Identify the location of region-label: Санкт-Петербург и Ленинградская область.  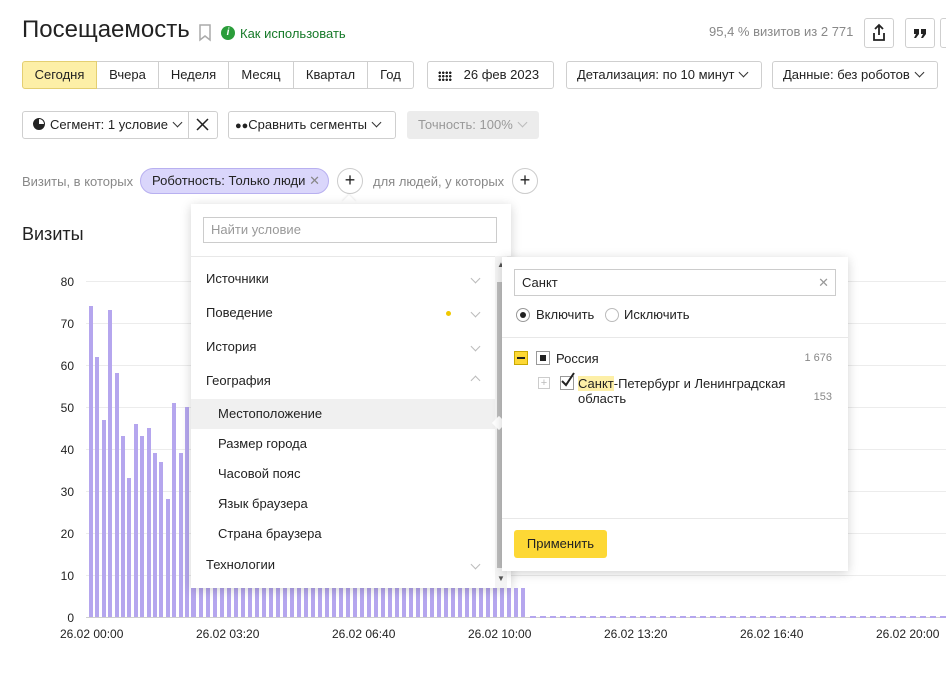
(688, 391).